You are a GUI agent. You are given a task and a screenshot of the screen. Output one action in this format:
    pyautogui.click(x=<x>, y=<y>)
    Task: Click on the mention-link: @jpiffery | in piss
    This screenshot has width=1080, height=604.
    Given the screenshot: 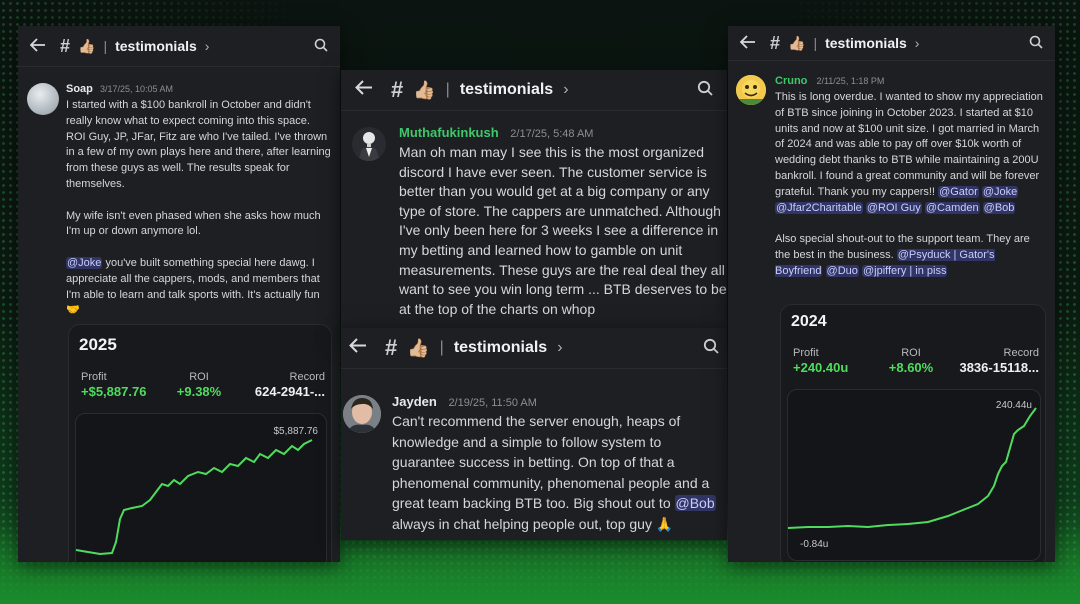 What is the action you would take?
    pyautogui.click(x=904, y=270)
    